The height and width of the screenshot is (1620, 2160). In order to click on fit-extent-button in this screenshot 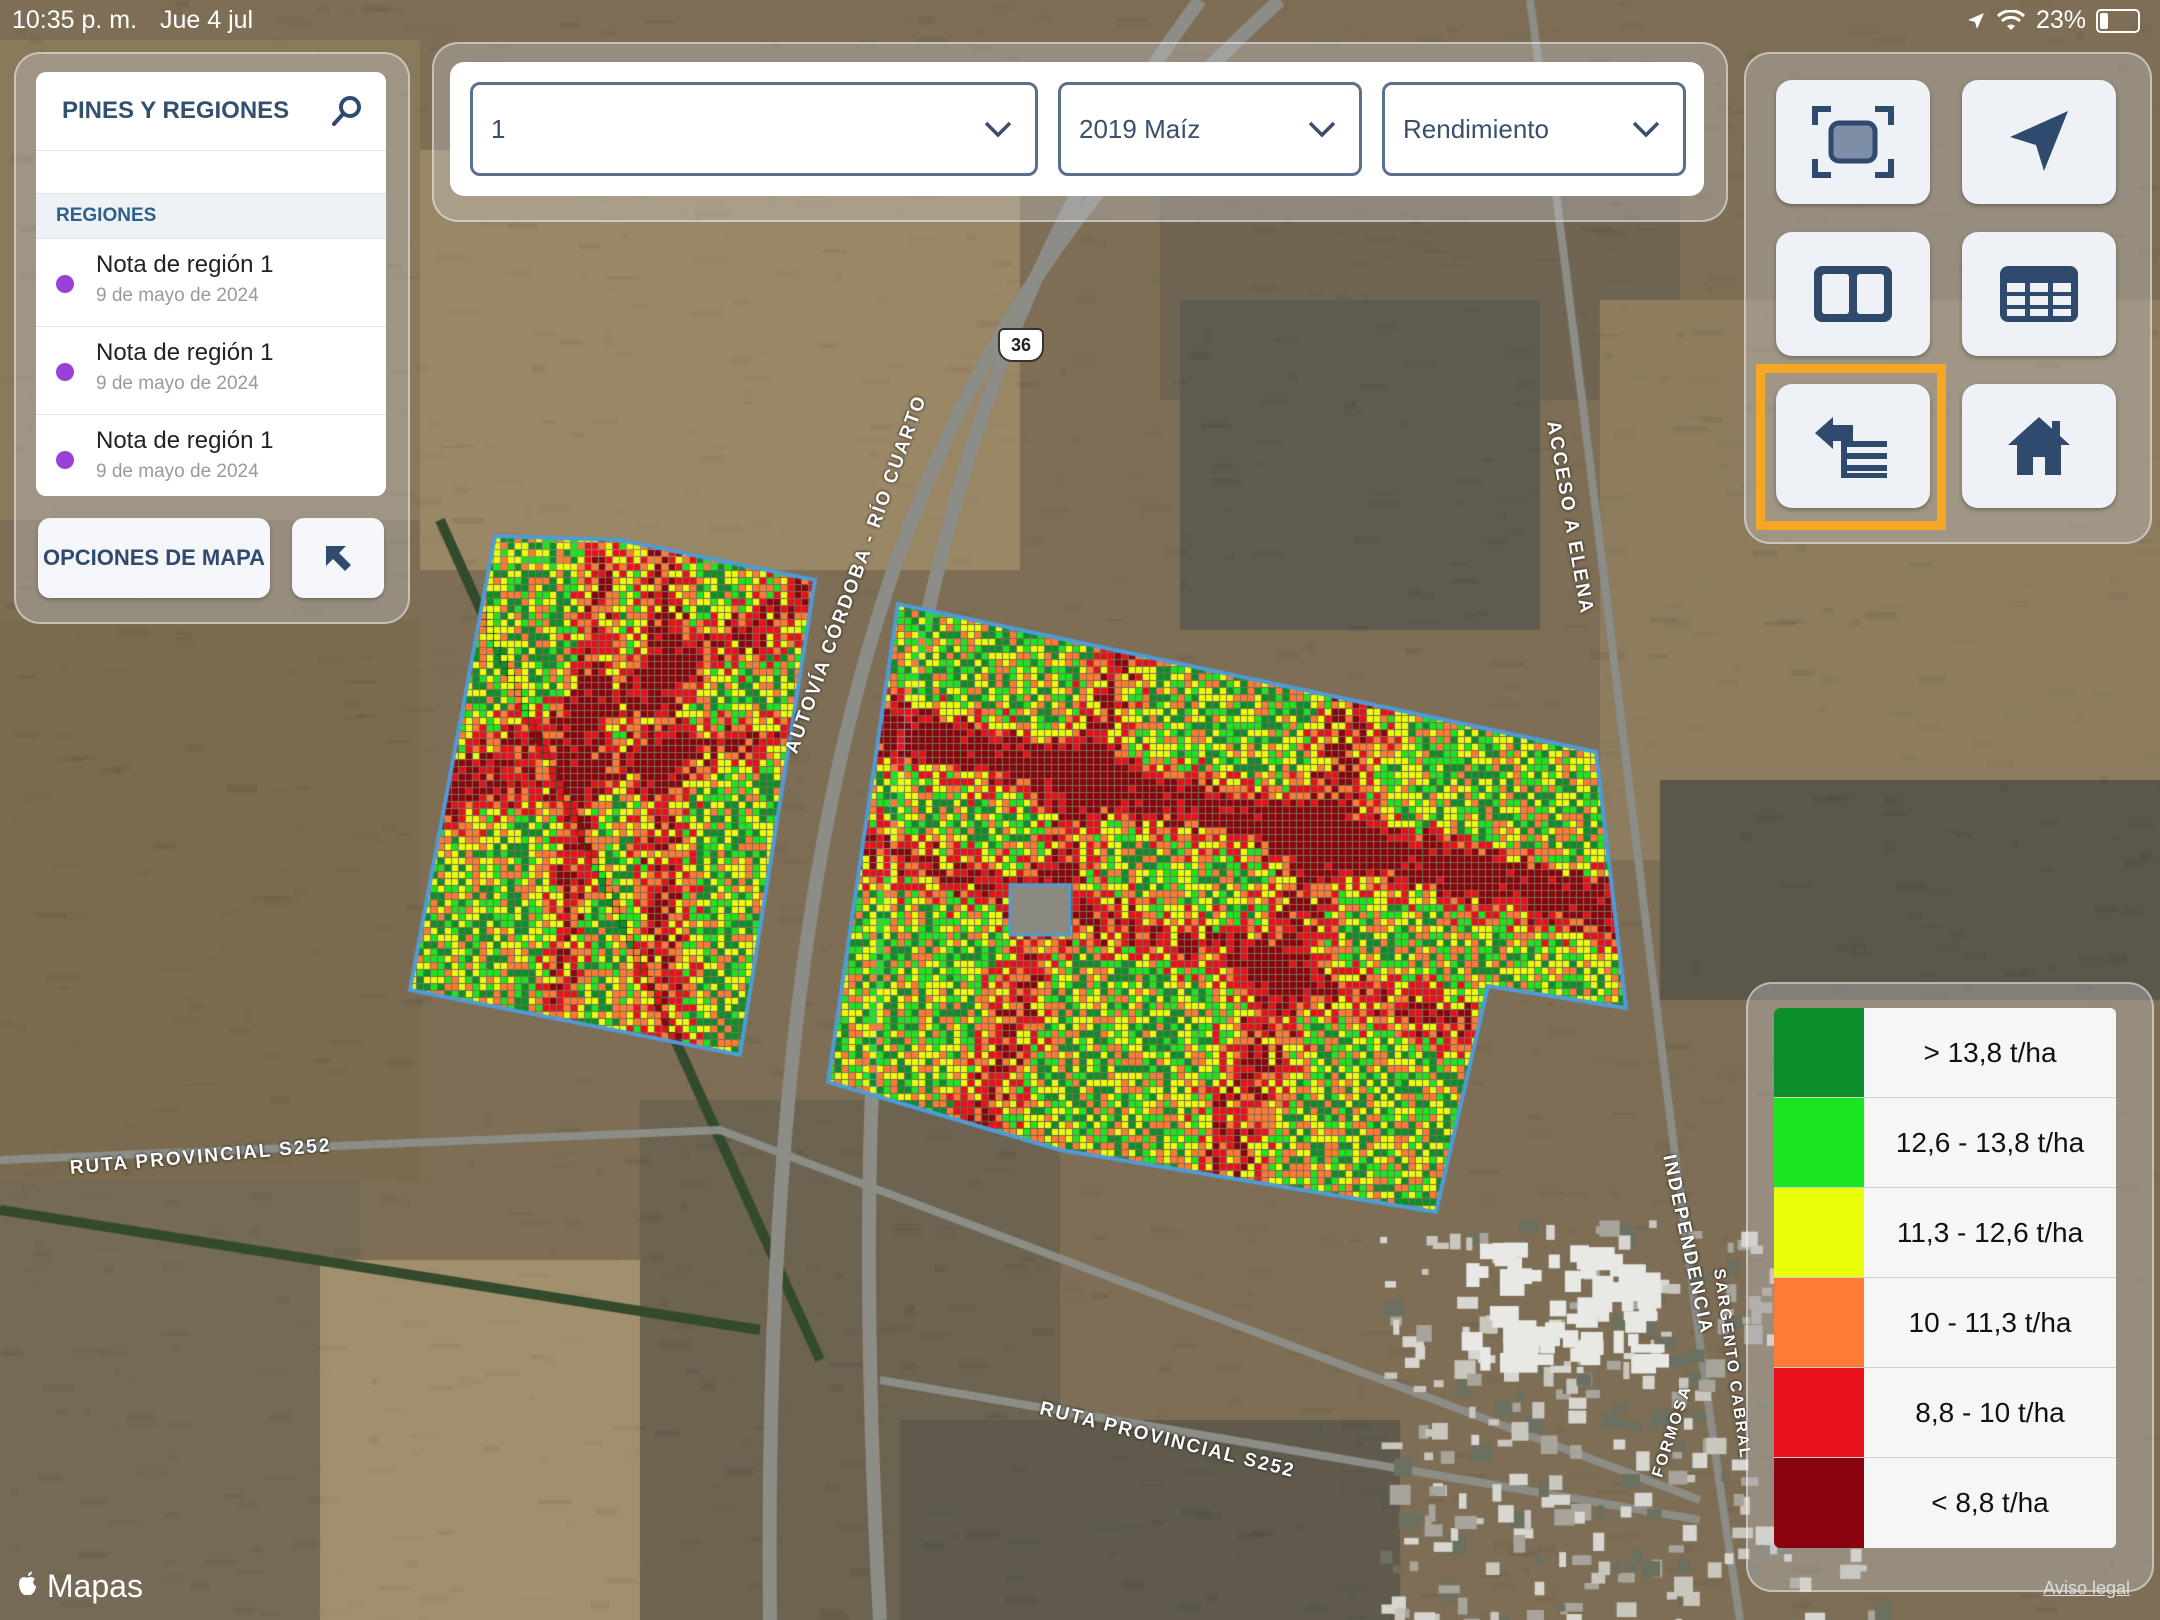, I will do `click(1853, 142)`.